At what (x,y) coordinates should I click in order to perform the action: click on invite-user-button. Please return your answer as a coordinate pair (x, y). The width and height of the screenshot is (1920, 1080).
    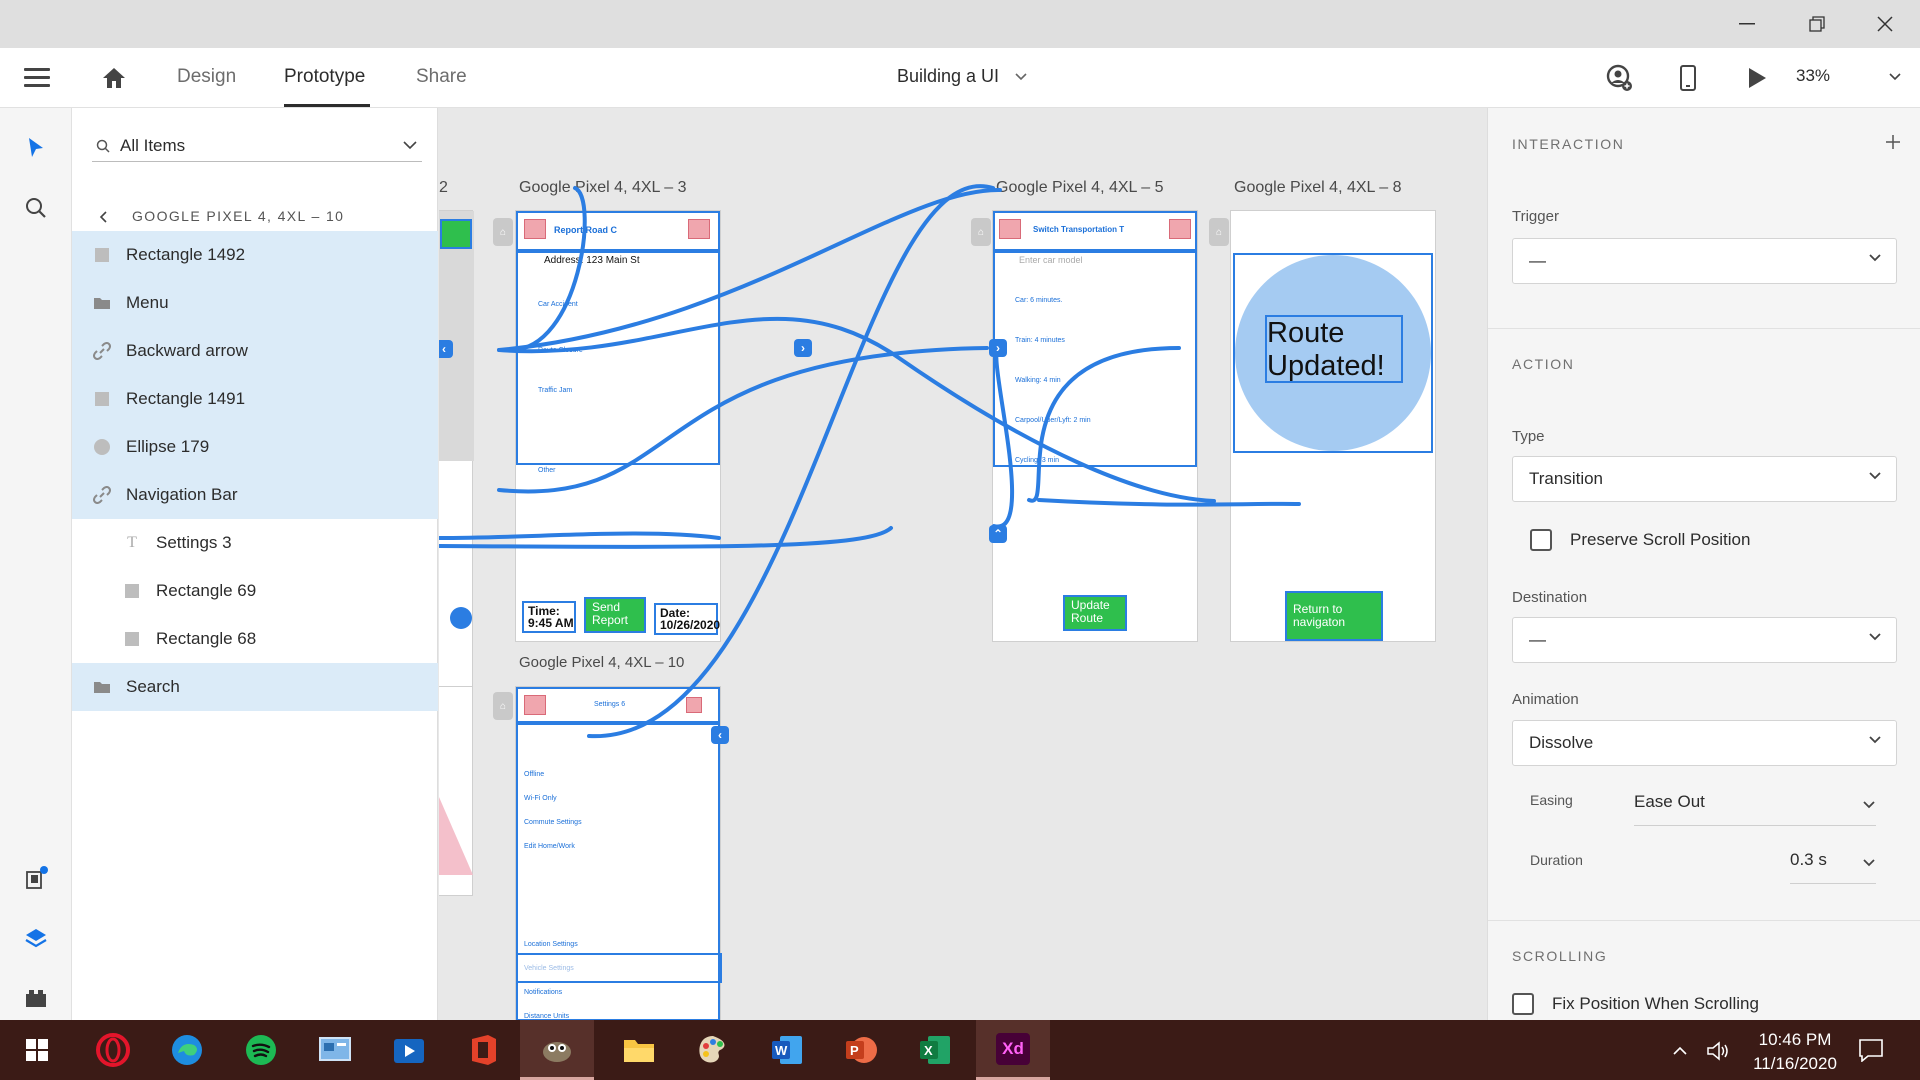
    Looking at the image, I should click on (1619, 78).